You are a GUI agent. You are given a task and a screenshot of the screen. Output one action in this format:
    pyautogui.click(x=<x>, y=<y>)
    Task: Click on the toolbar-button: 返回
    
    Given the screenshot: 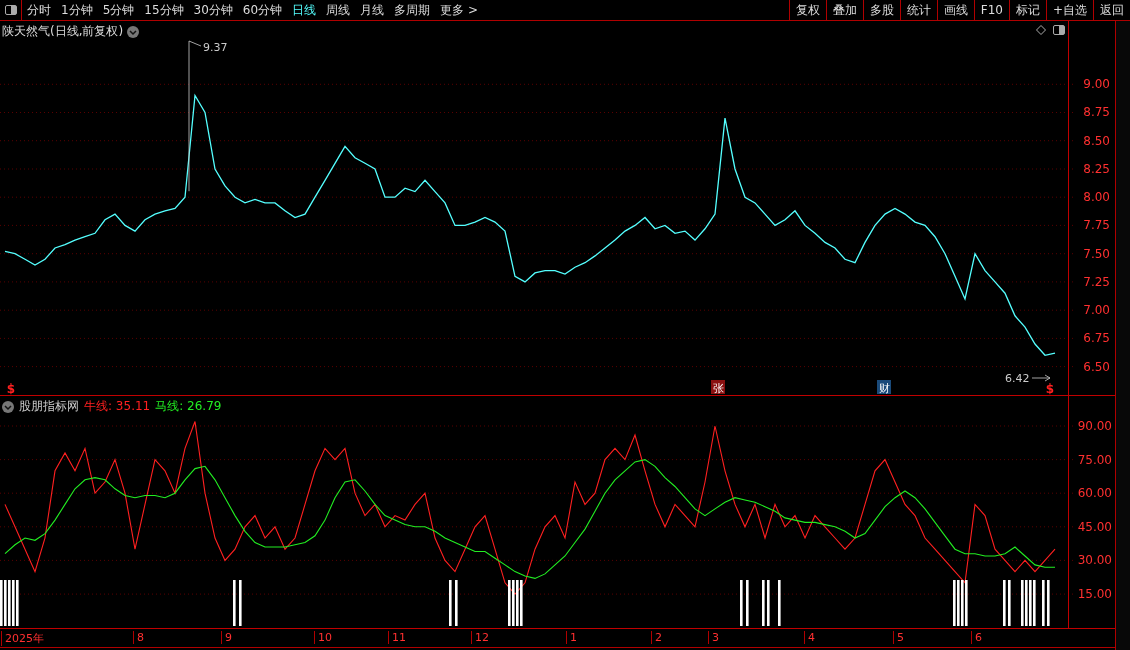 What is the action you would take?
    pyautogui.click(x=1111, y=10)
    